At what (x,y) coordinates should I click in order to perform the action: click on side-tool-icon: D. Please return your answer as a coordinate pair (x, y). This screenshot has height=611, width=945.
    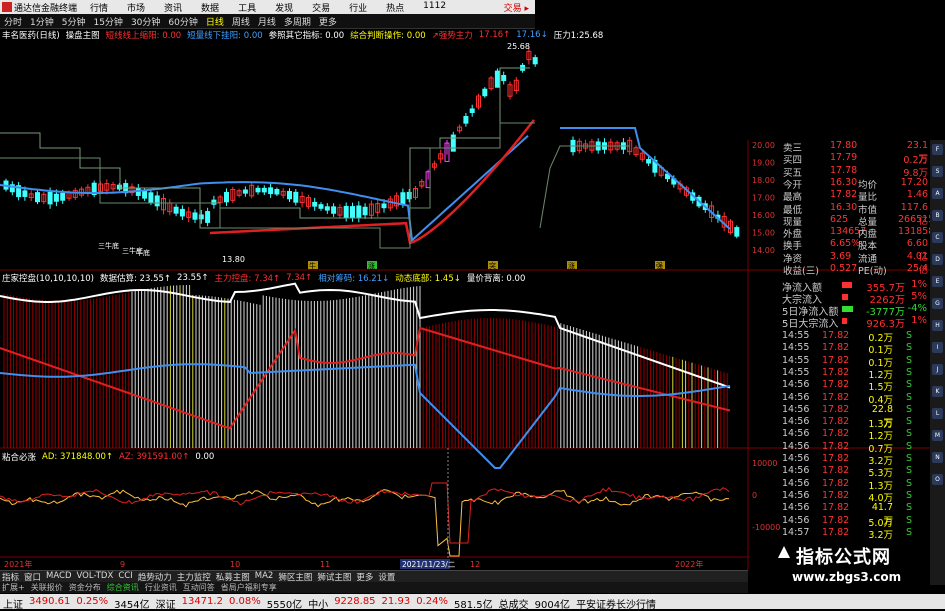
    Looking at the image, I should click on (937, 259).